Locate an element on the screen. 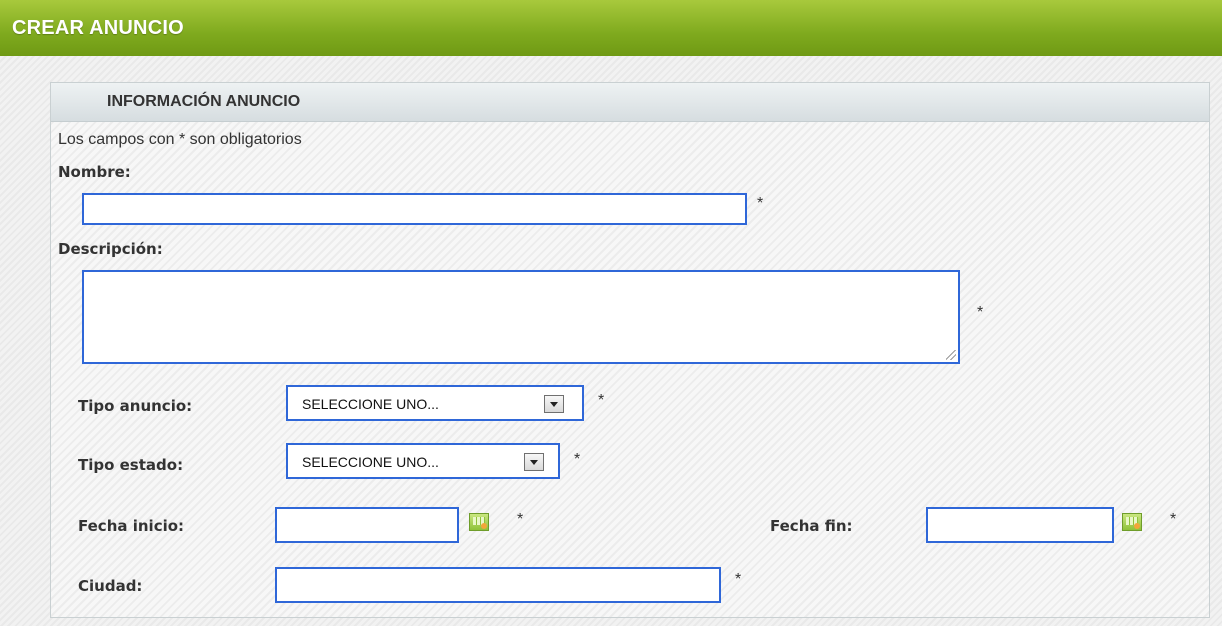  fecha-inicio-input is located at coordinates (367, 525).